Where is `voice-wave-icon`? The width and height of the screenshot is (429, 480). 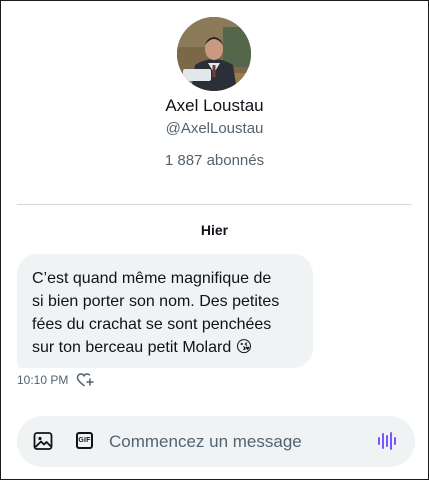
voice-wave-icon is located at coordinates (388, 441).